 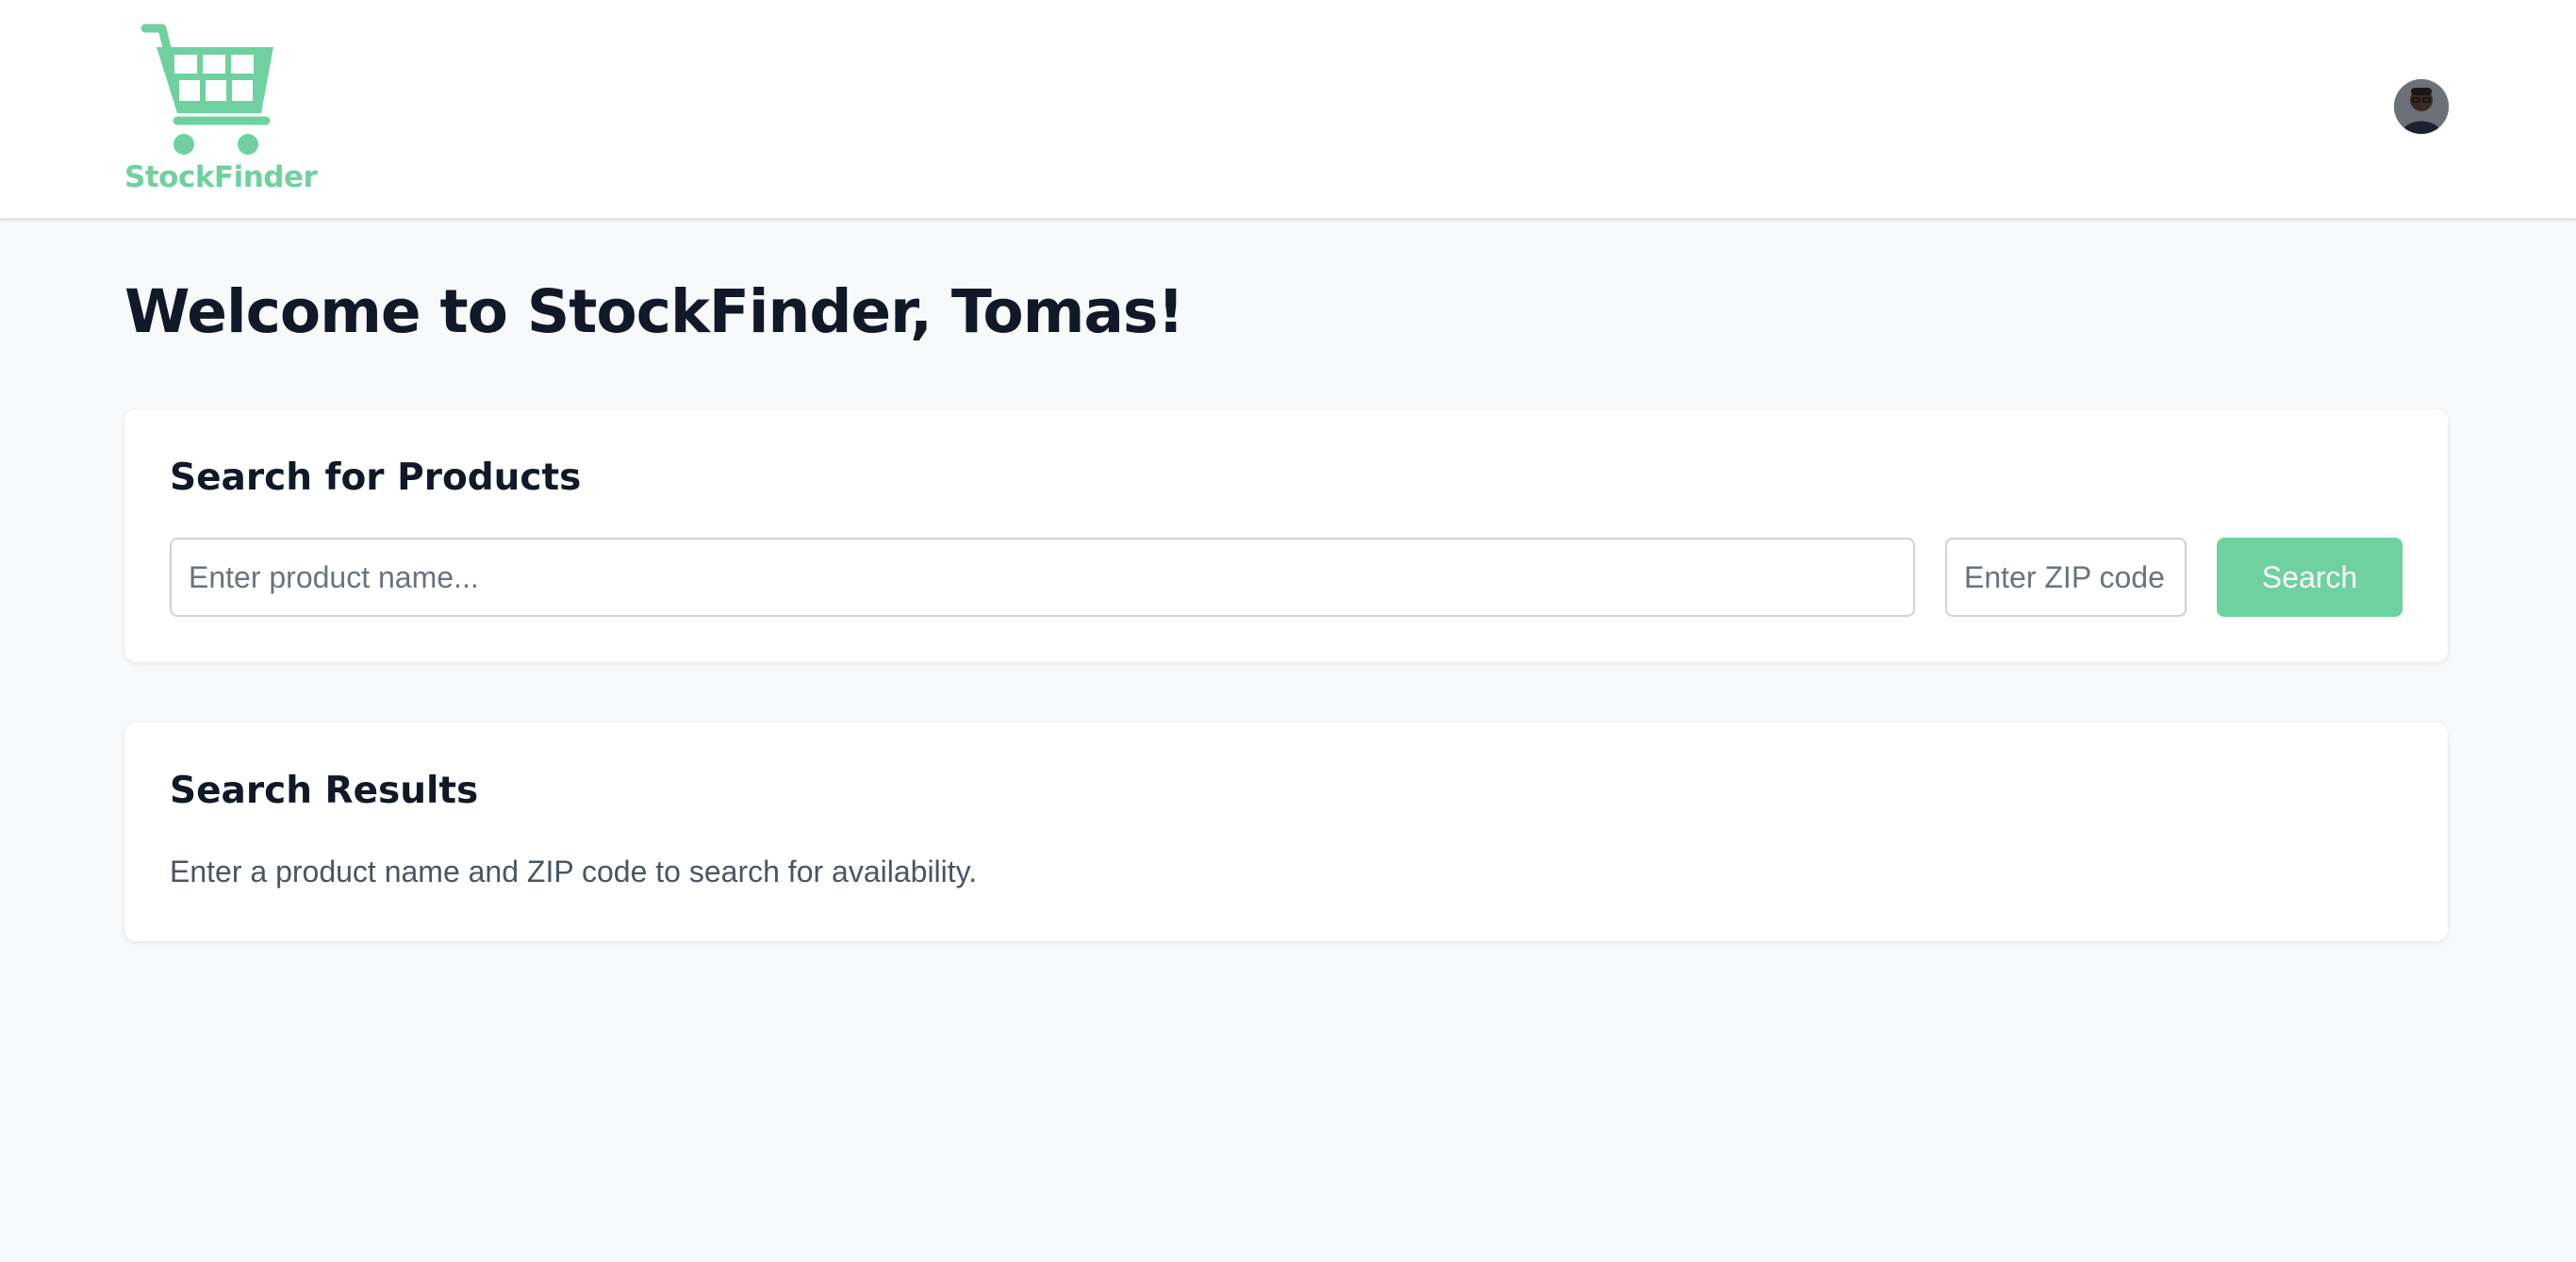 I want to click on search-card-title: Search for Products, so click(x=376, y=478).